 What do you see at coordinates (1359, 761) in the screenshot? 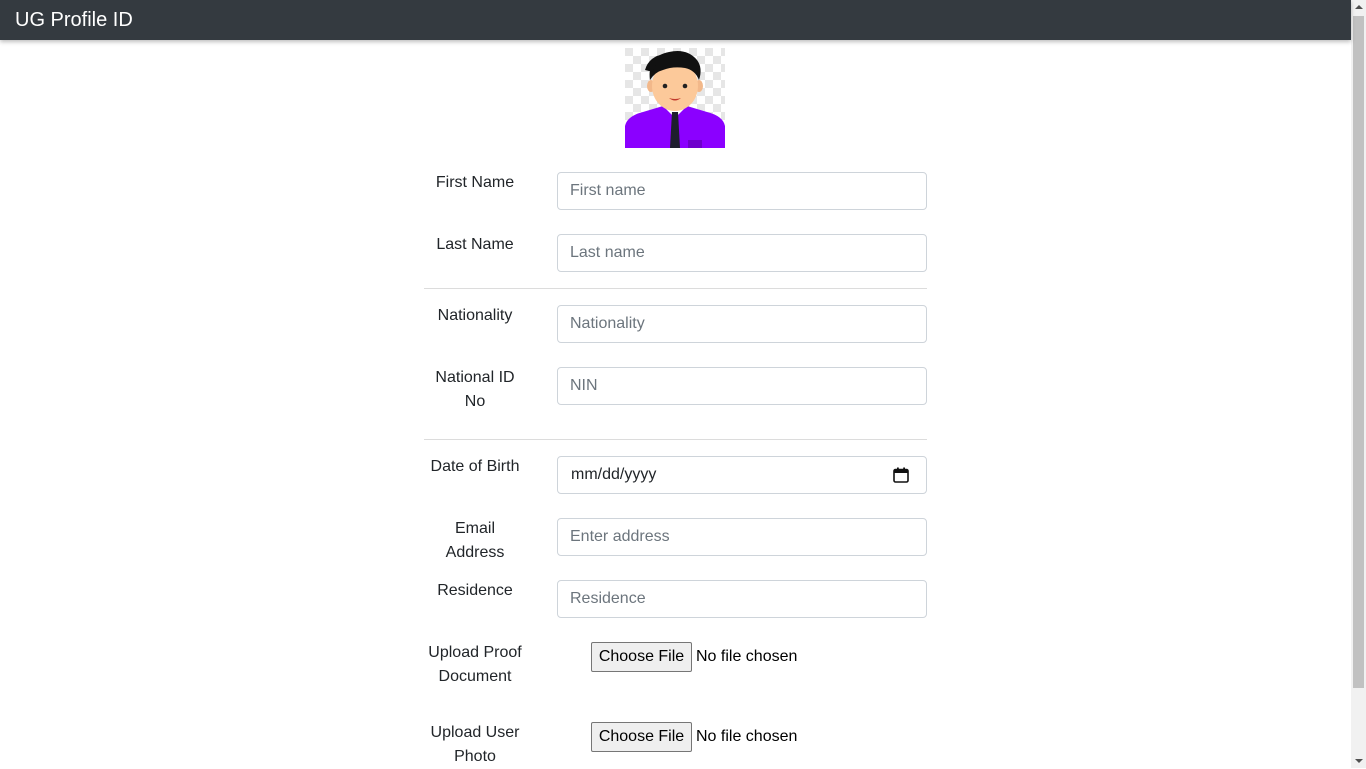
I see `scroll-down-icon` at bounding box center [1359, 761].